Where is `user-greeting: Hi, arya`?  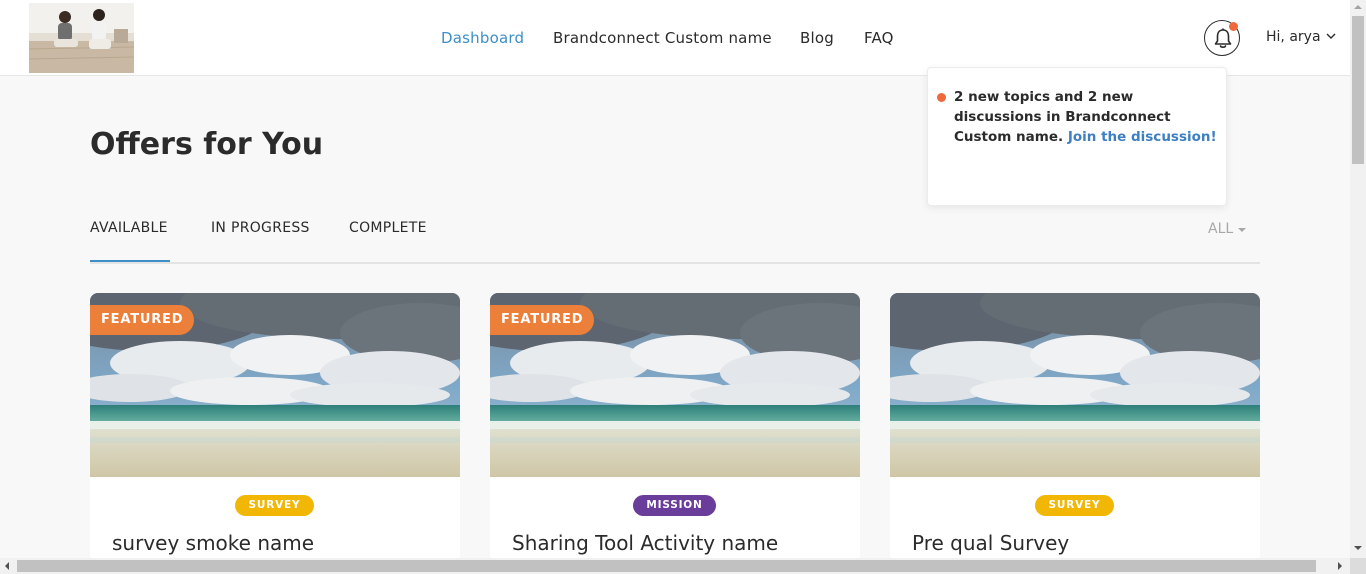 user-greeting: Hi, arya is located at coordinates (1293, 37).